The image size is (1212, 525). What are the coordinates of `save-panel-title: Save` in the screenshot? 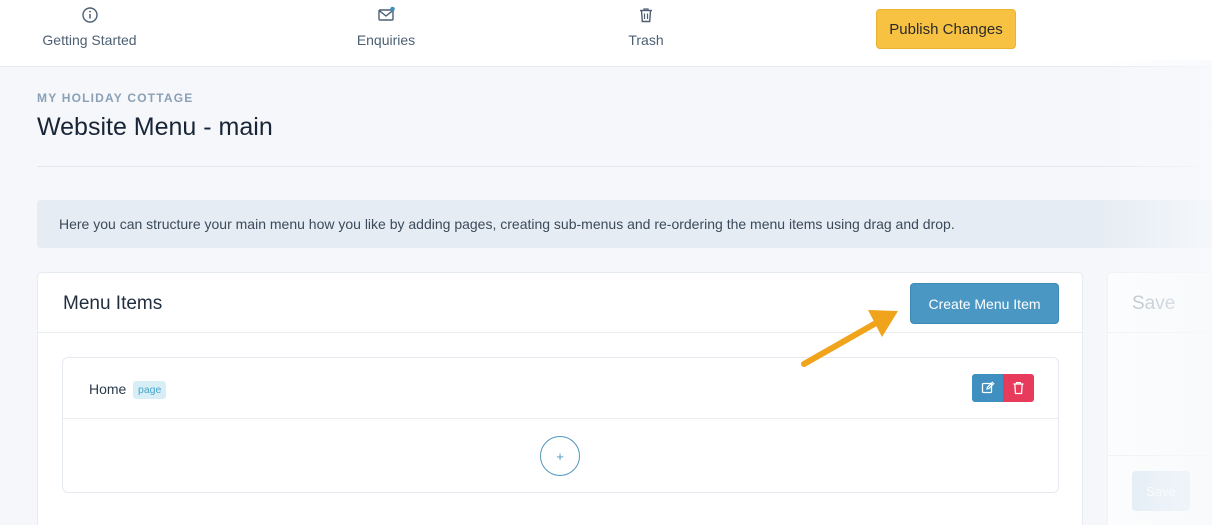 It's located at (1154, 303).